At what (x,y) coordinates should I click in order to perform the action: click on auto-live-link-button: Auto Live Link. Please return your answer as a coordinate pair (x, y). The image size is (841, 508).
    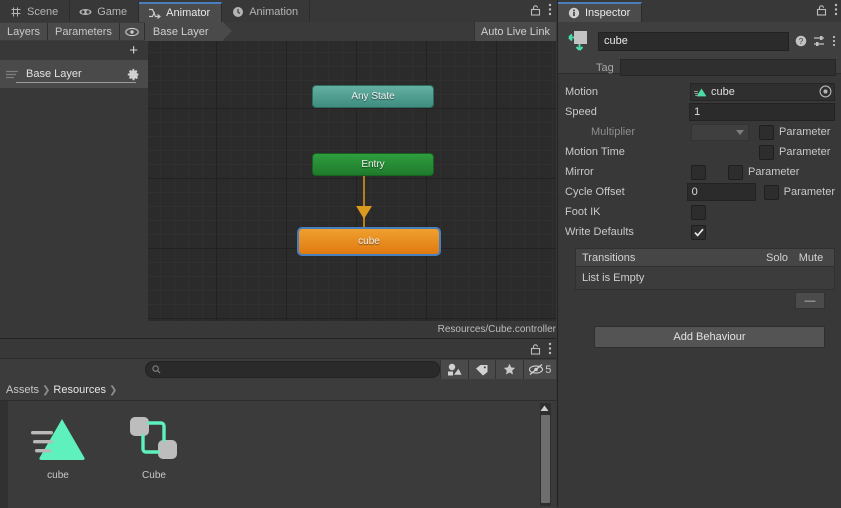
    Looking at the image, I should click on (514, 31).